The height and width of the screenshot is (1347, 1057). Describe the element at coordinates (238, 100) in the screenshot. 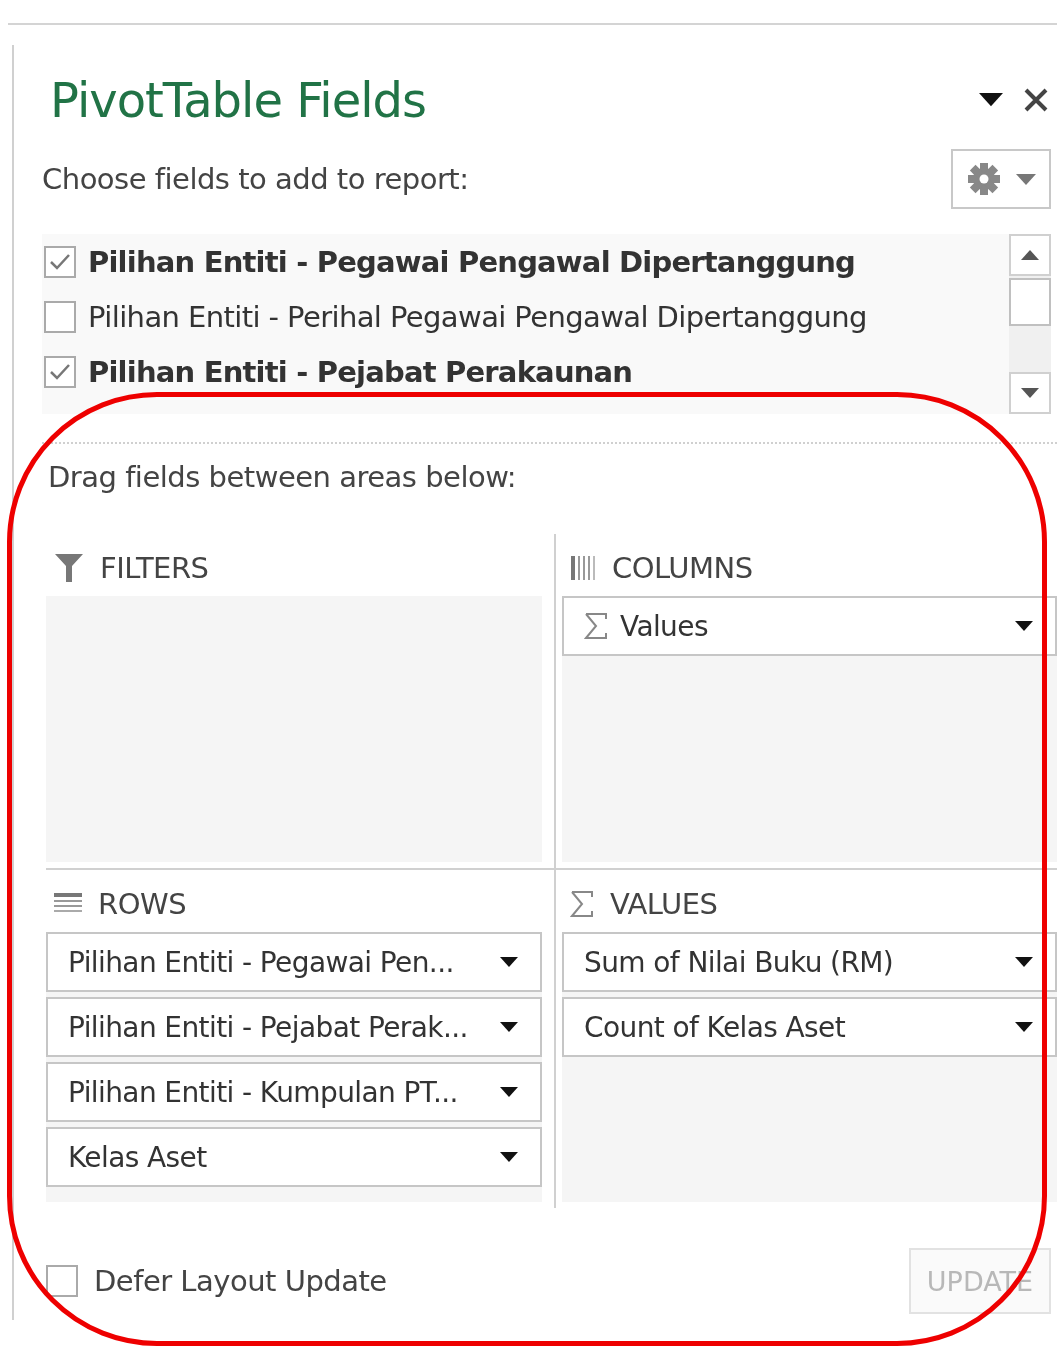

I see `panel-title: PivotTable Fields` at that location.